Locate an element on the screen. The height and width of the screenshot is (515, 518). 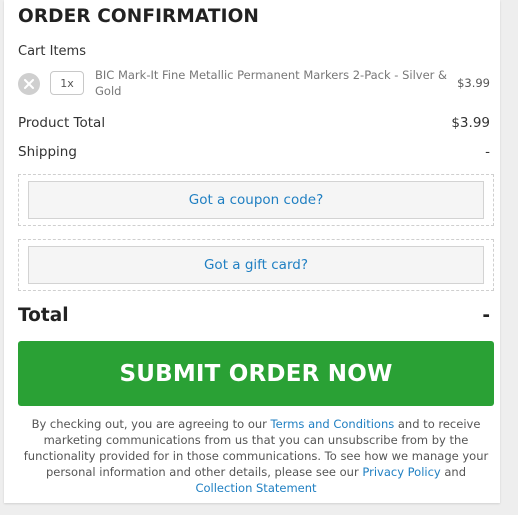
quantity-selector: 1x is located at coordinates (67, 83).